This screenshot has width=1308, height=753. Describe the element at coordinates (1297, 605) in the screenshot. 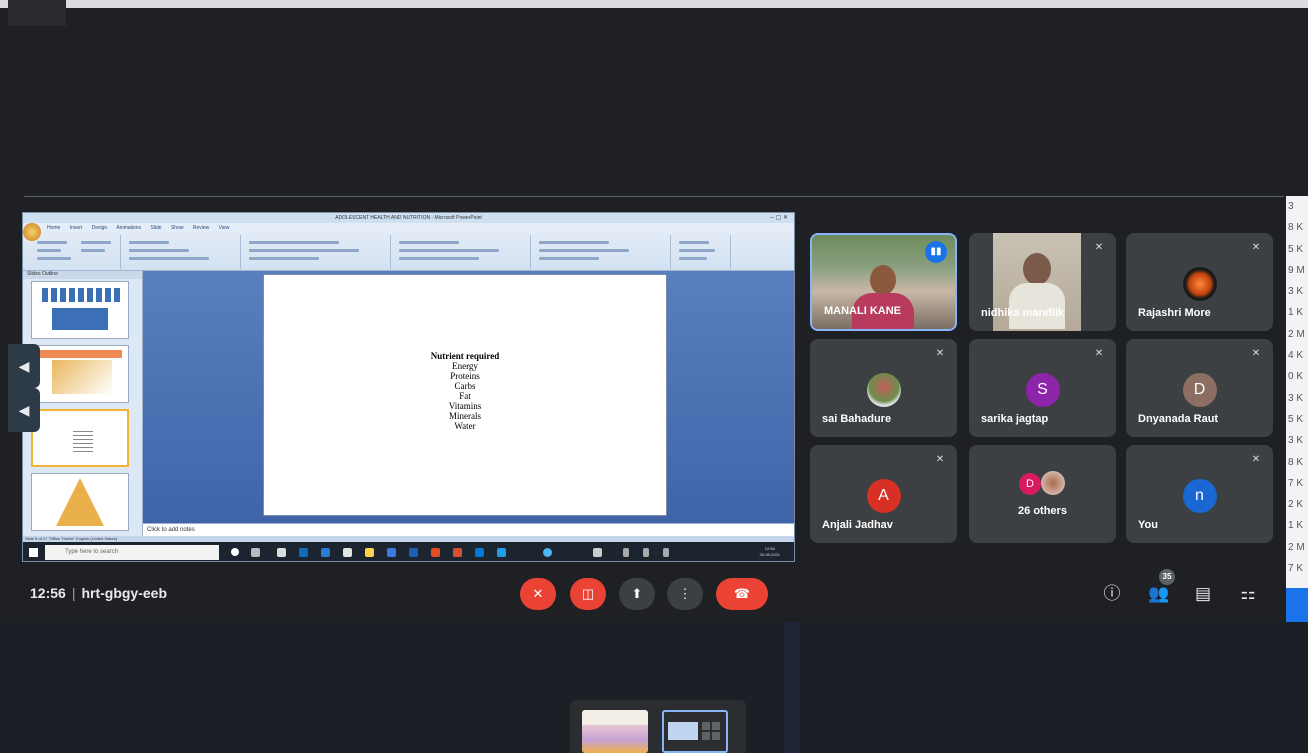

I see `list-accent-bar` at that location.